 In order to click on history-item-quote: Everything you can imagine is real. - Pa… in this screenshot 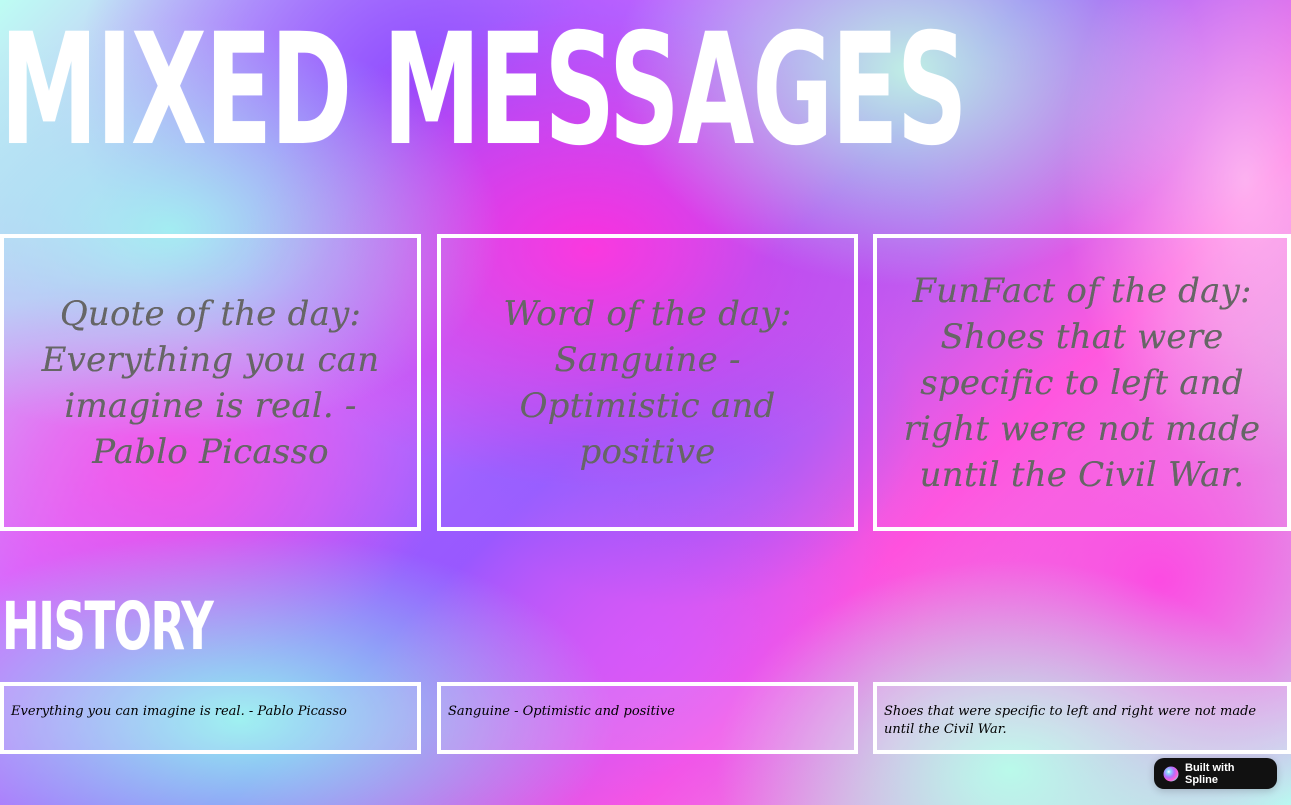, I will do `click(210, 718)`.